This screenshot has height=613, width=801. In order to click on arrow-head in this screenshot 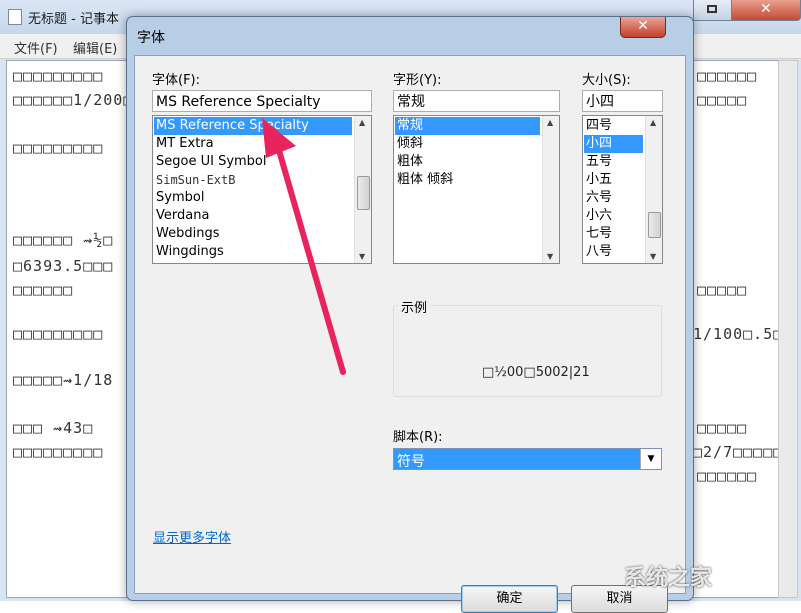, I will do `click(279, 138)`.